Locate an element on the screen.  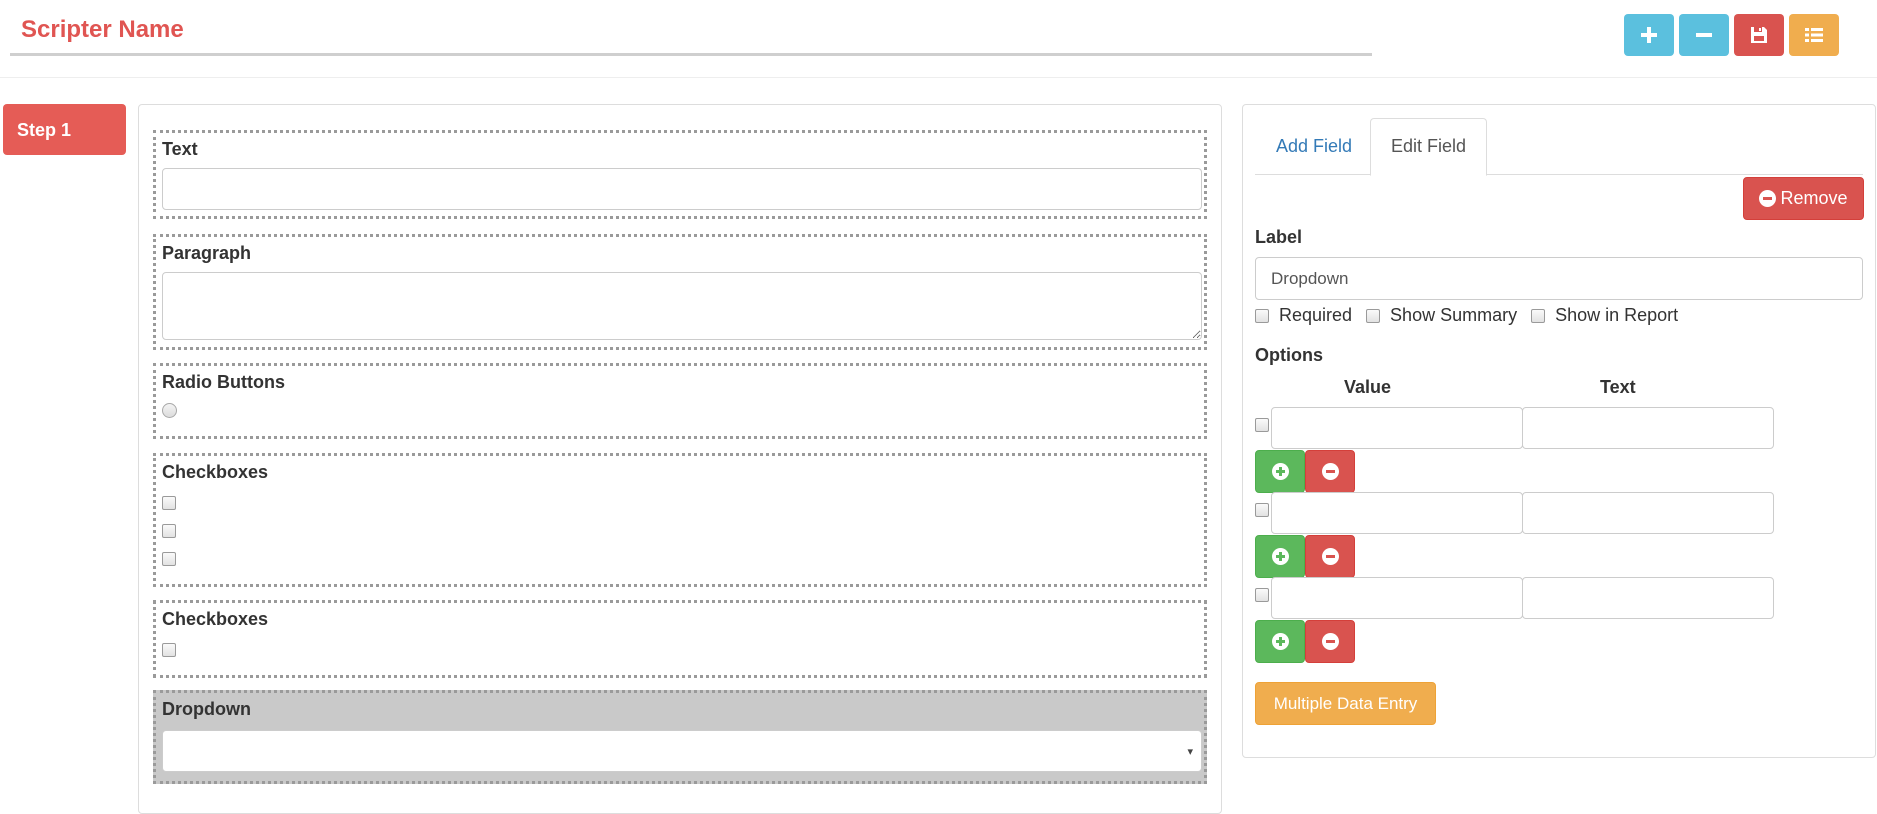
text-field-preview is located at coordinates (682, 189).